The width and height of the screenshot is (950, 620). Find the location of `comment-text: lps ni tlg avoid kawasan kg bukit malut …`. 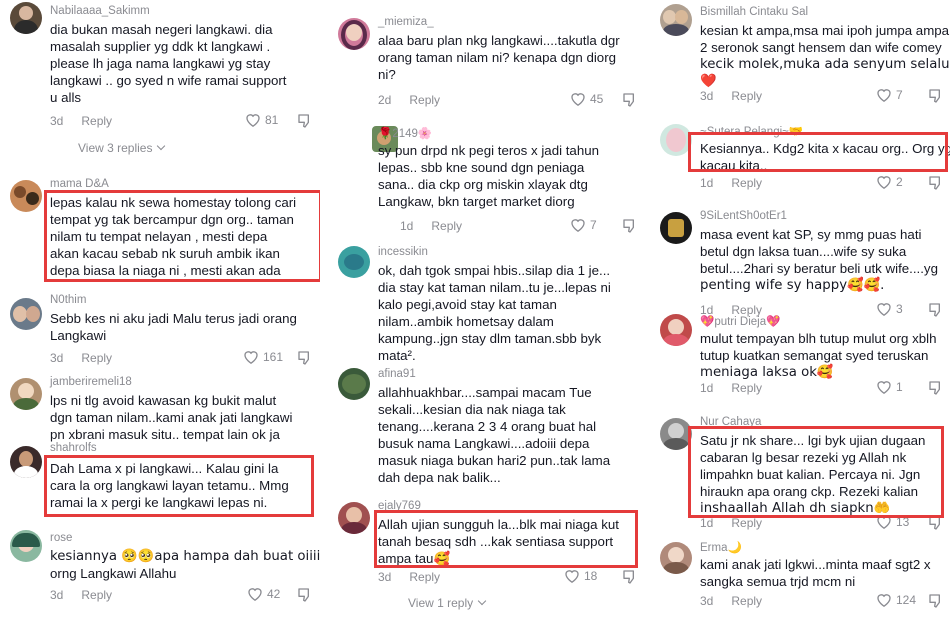

comment-text: lps ni tlg avoid kawasan kg bukit malut … is located at coordinates (171, 417).